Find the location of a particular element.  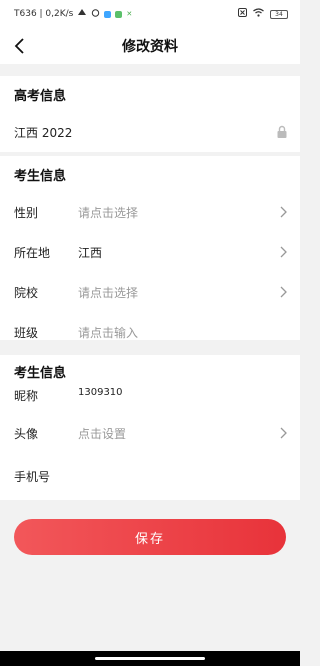

location-value: 江西 is located at coordinates (90, 252).